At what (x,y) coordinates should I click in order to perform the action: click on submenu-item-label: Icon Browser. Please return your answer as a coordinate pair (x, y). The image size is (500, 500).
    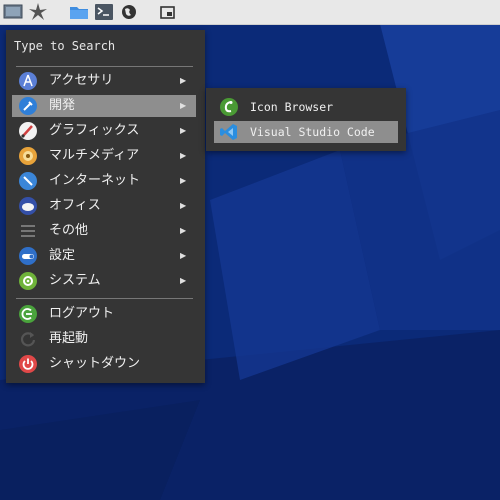
    Looking at the image, I should click on (292, 107).